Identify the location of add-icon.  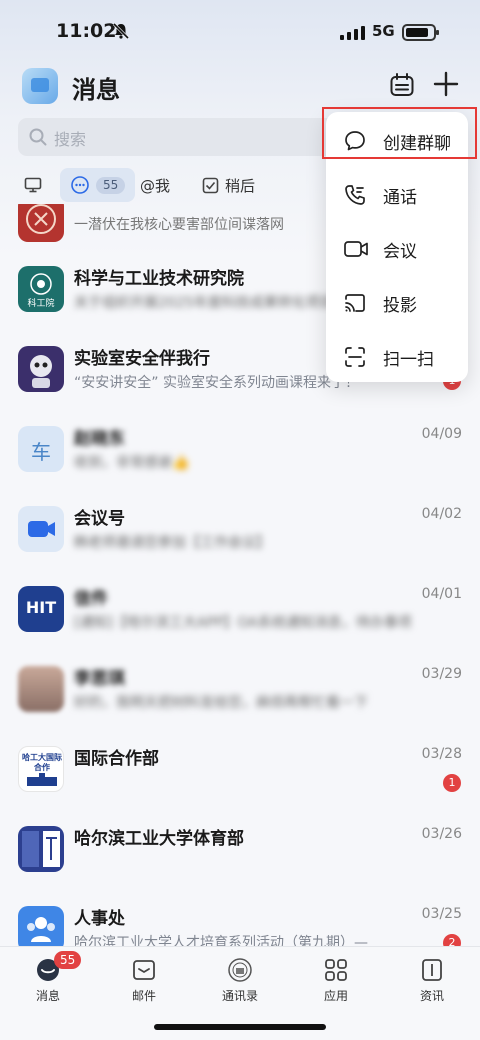
(446, 84).